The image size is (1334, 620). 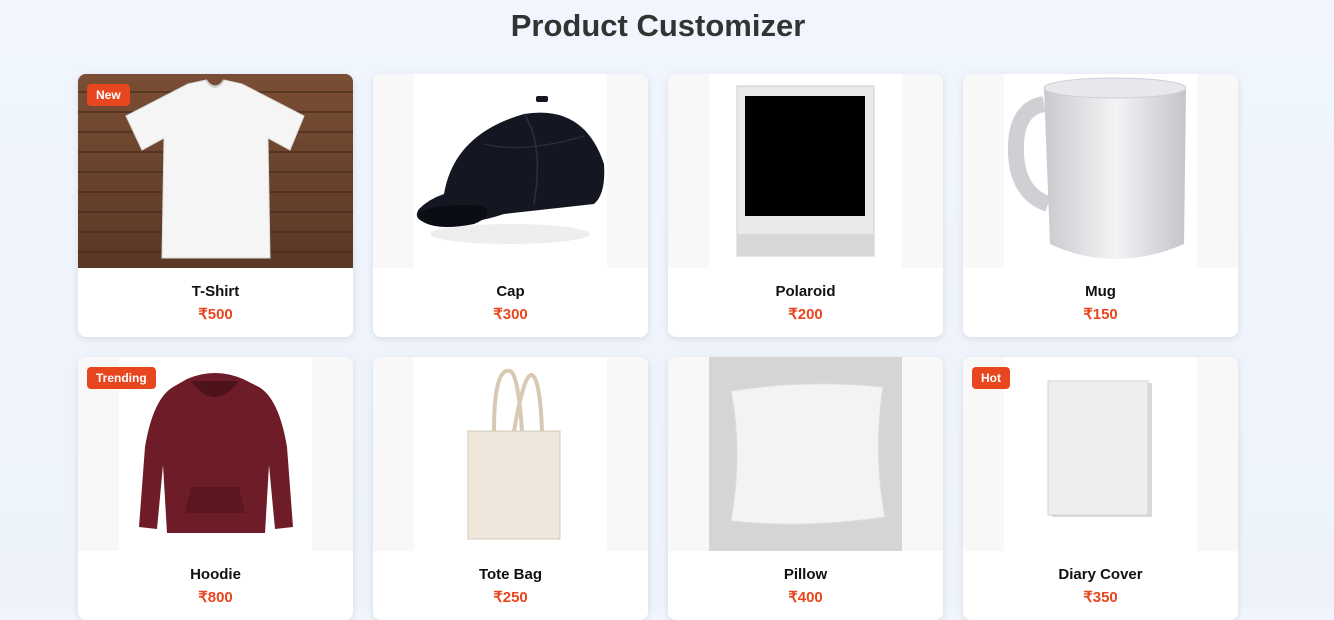 I want to click on page-title: Product Customizer, so click(x=658, y=25).